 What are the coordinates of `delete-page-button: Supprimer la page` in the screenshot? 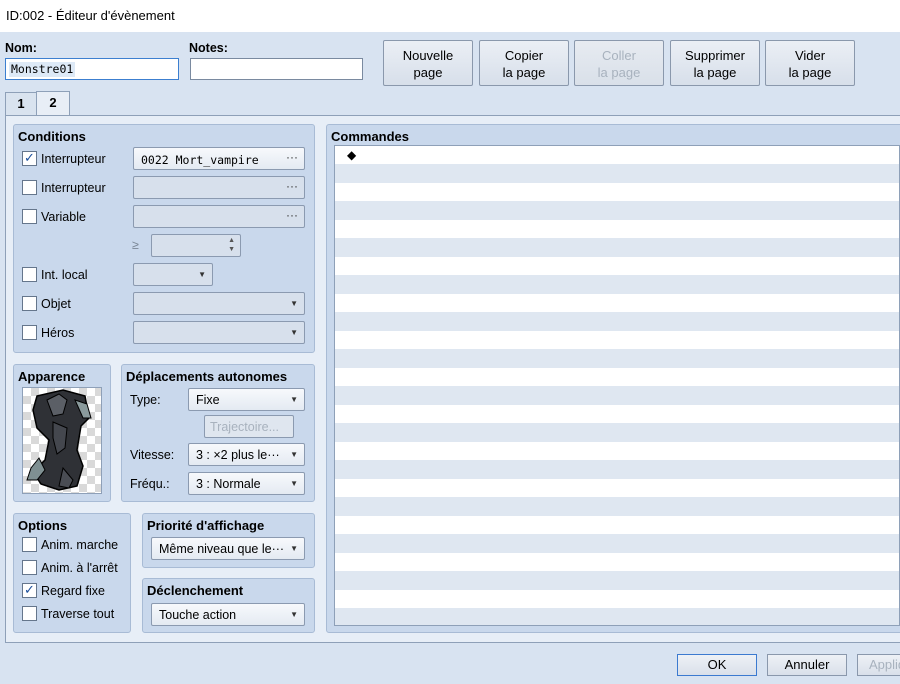 It's located at (715, 63).